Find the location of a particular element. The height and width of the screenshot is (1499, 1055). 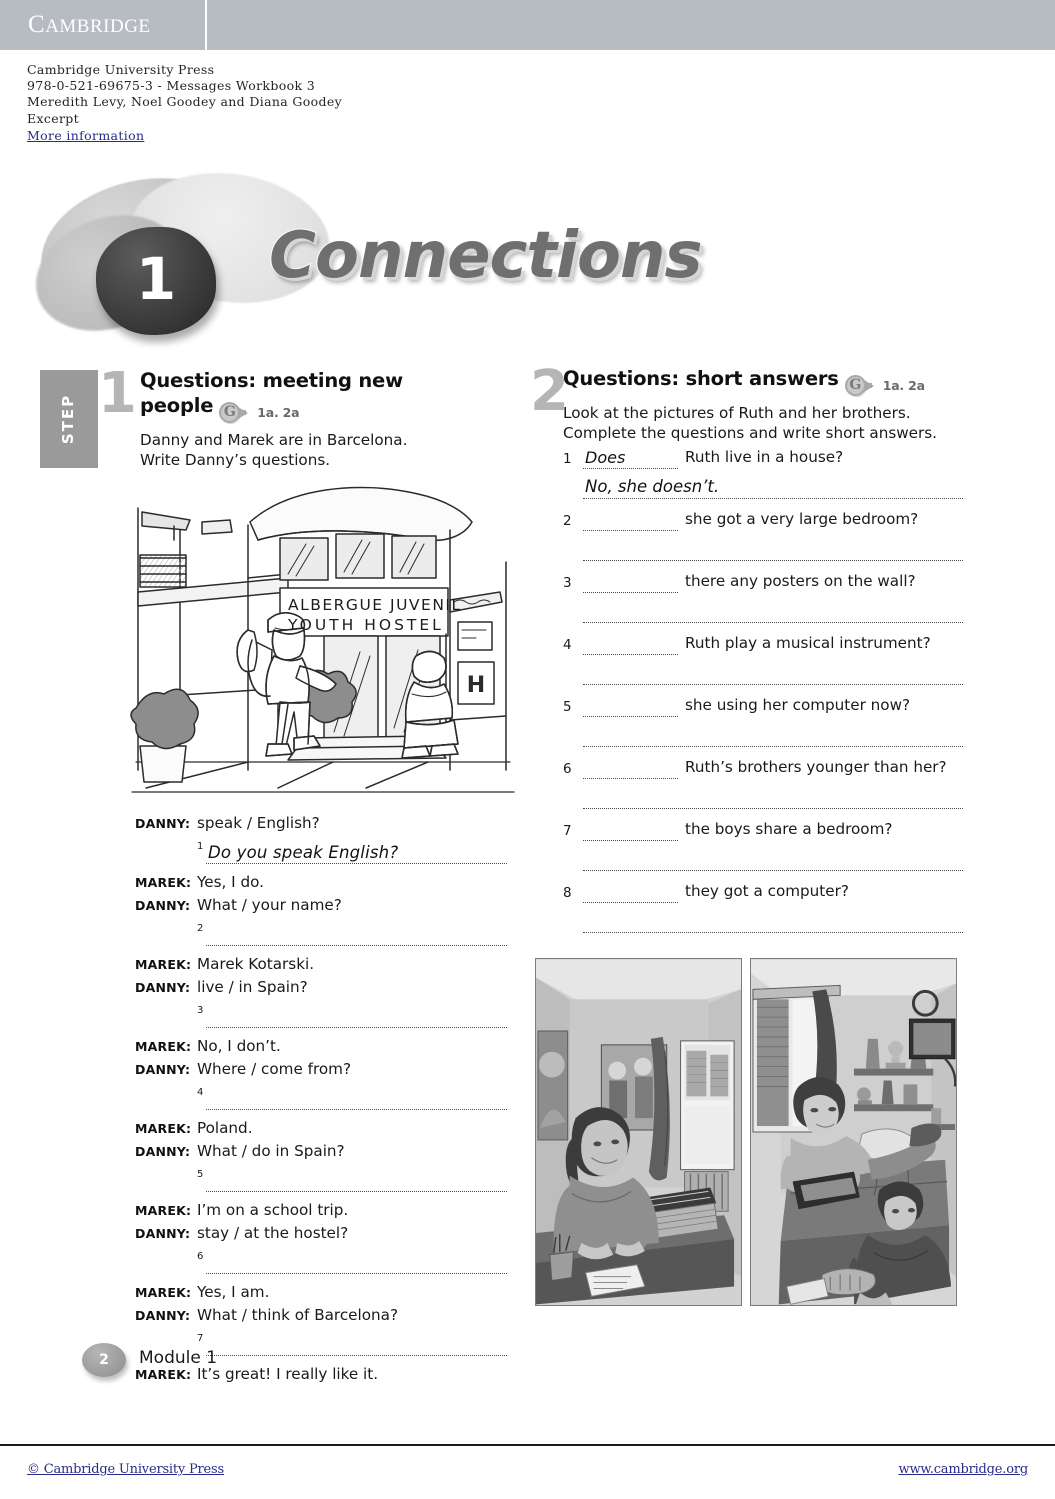

question-text: the boys share a bedroom? is located at coordinates (789, 829).